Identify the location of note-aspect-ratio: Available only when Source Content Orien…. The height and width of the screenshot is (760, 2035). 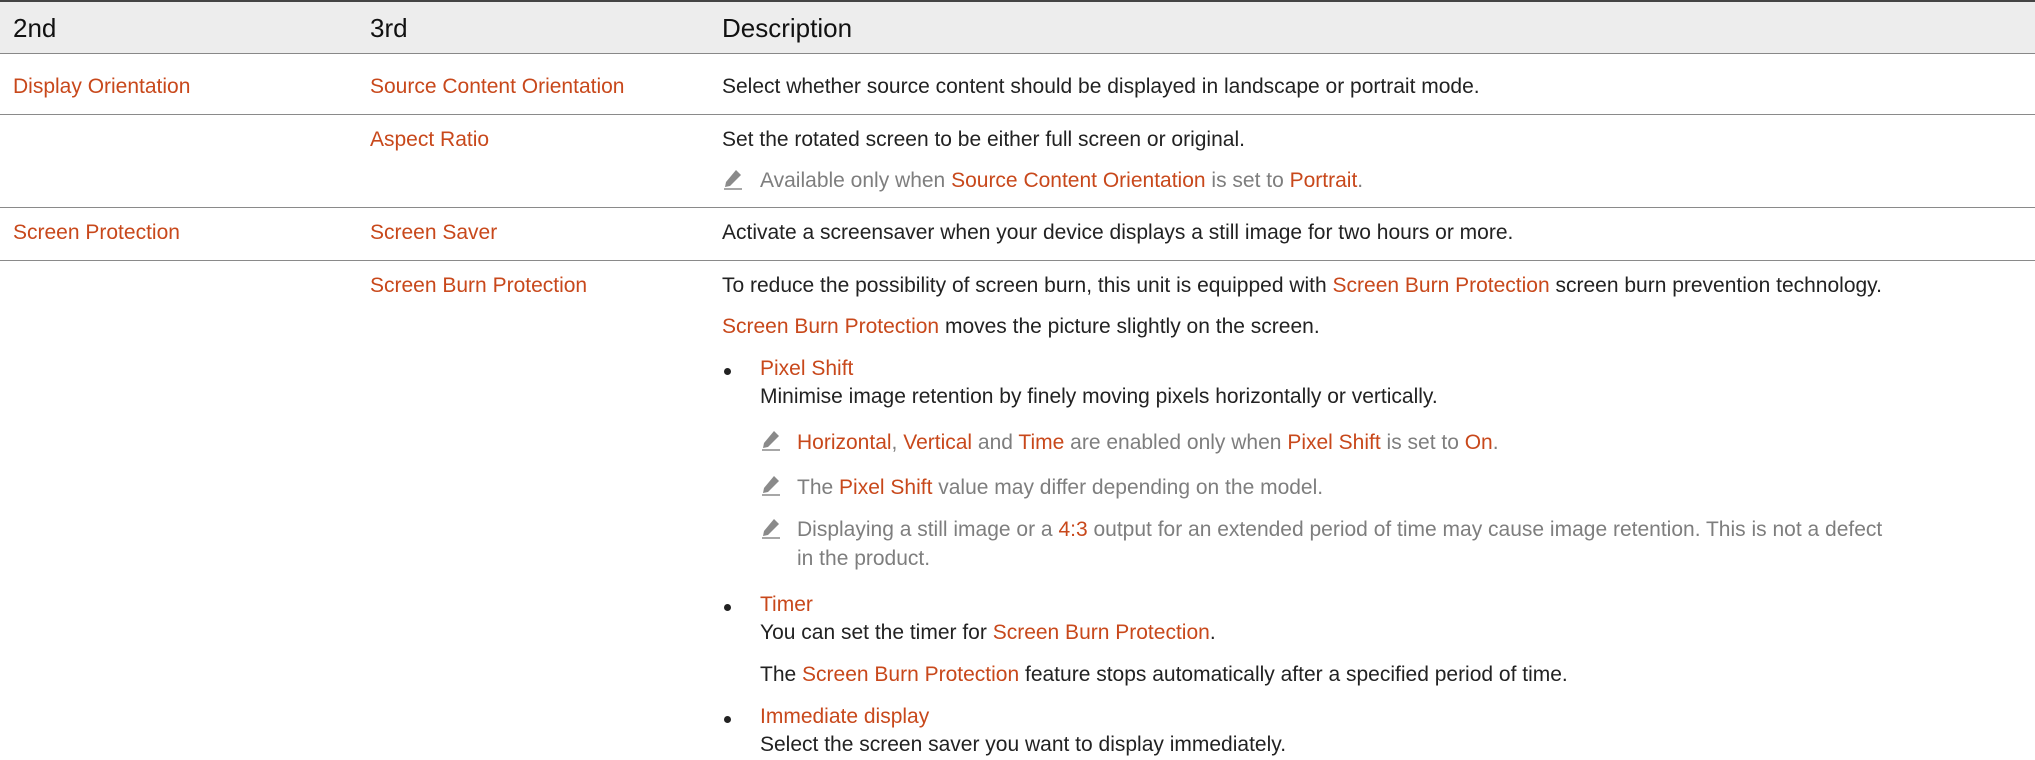
(1062, 180).